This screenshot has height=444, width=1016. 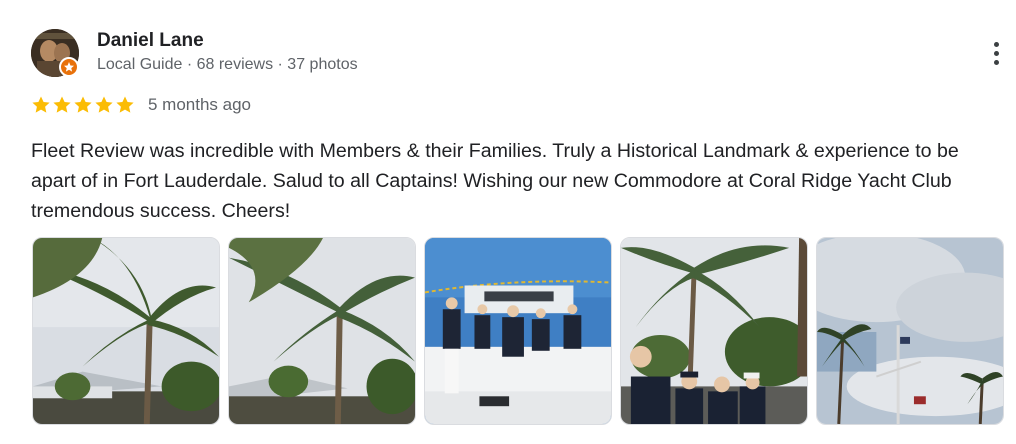 I want to click on star-rating, so click(x=83, y=105).